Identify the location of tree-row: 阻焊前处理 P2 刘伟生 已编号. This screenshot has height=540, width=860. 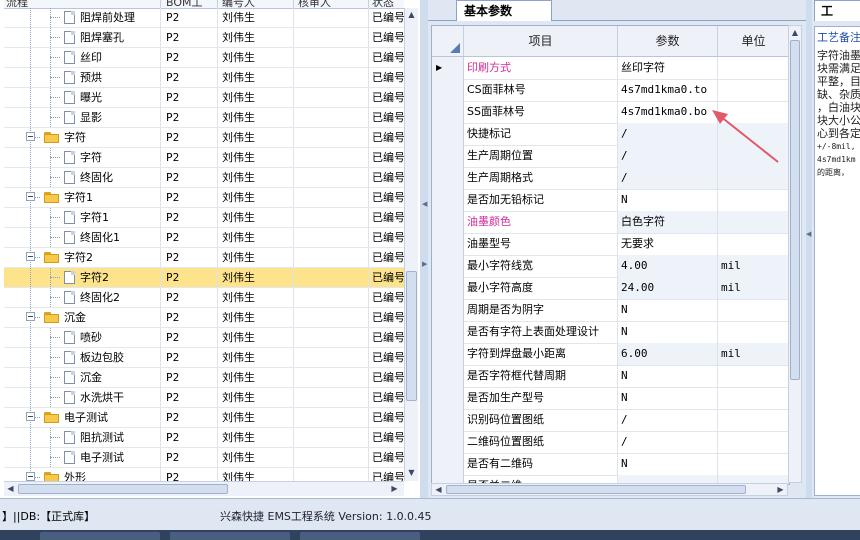
(204, 18).